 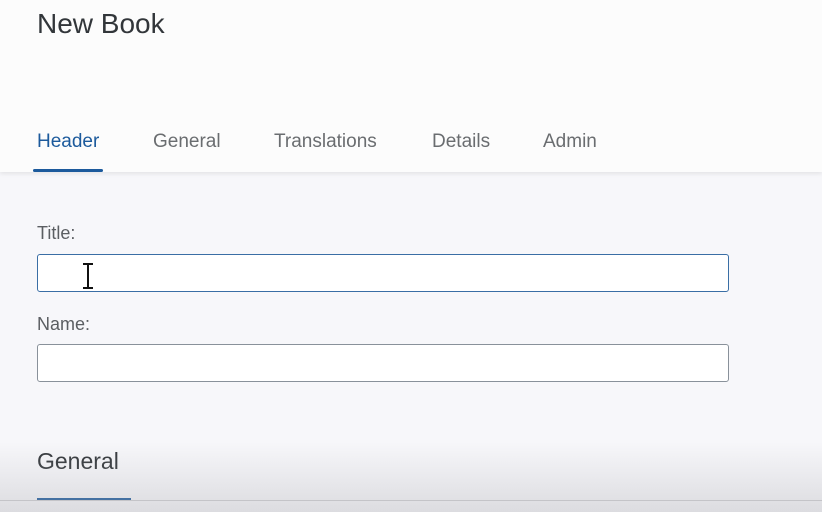 I want to click on name-input, so click(x=383, y=363).